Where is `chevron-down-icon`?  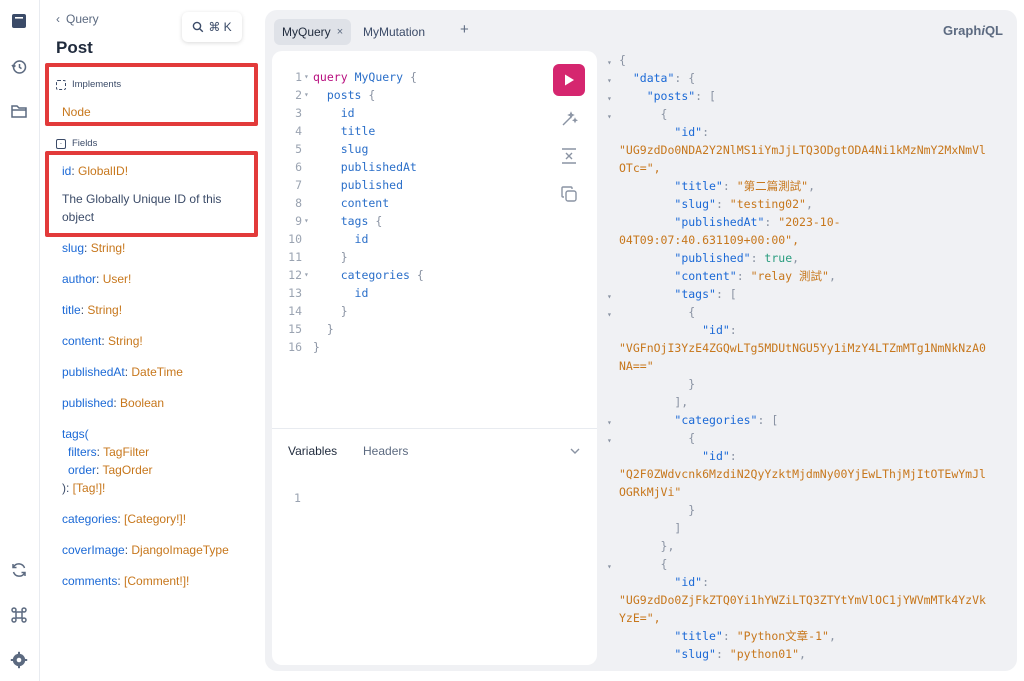 chevron-down-icon is located at coordinates (575, 451).